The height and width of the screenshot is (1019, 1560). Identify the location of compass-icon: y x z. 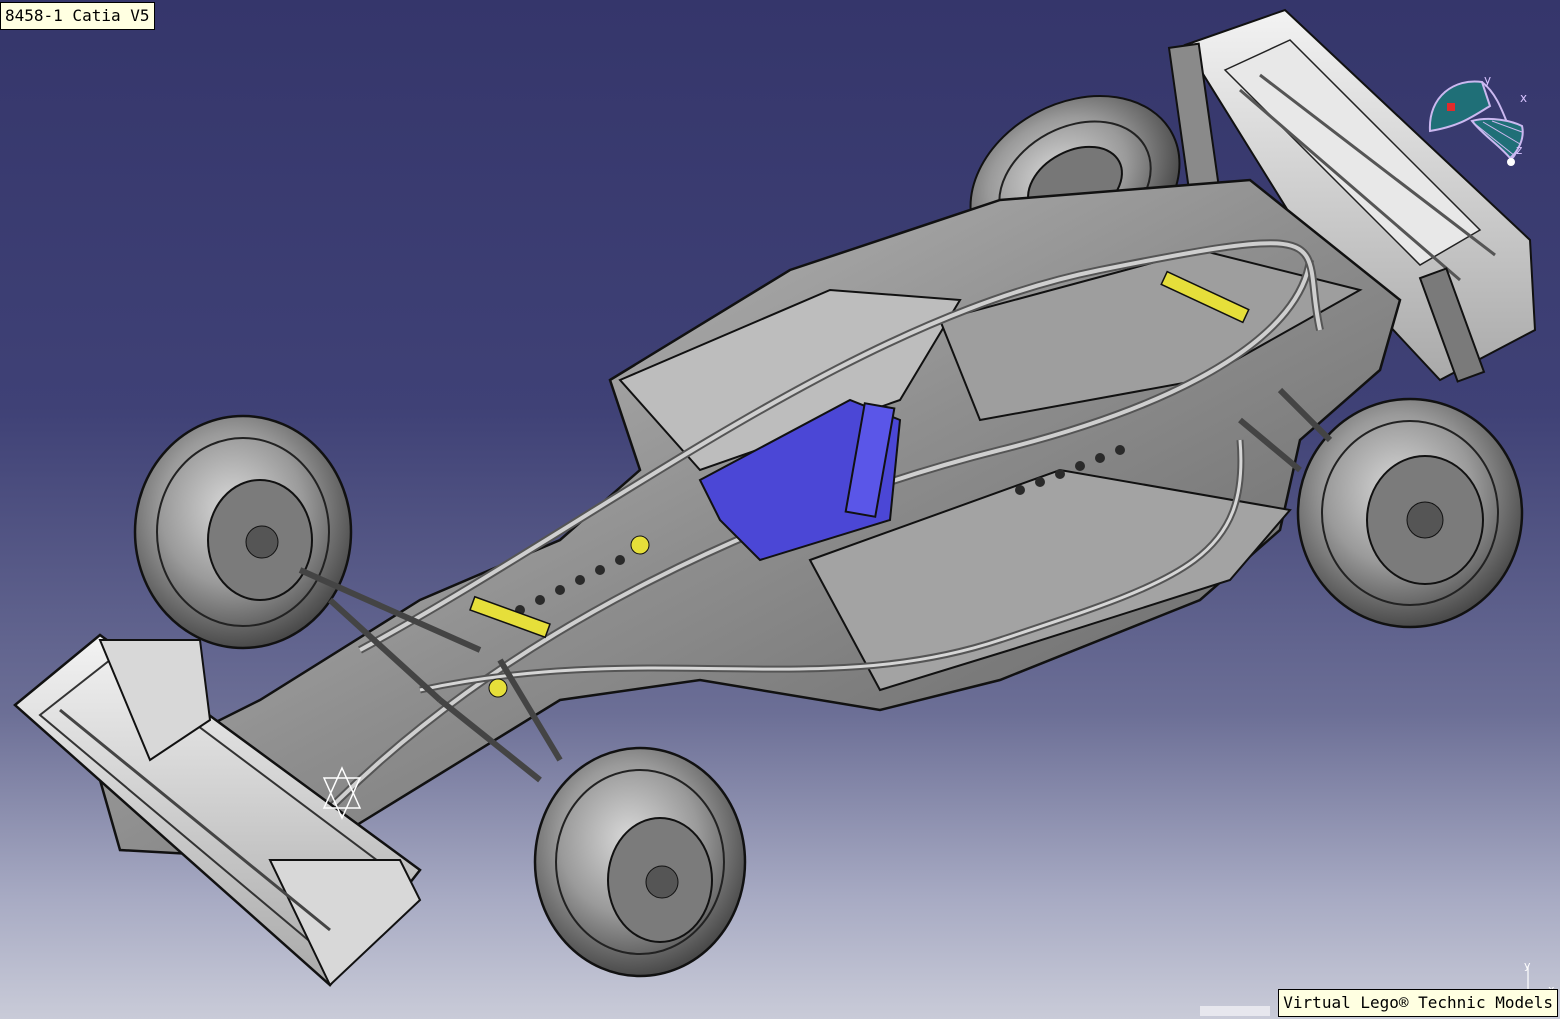
(1480, 121).